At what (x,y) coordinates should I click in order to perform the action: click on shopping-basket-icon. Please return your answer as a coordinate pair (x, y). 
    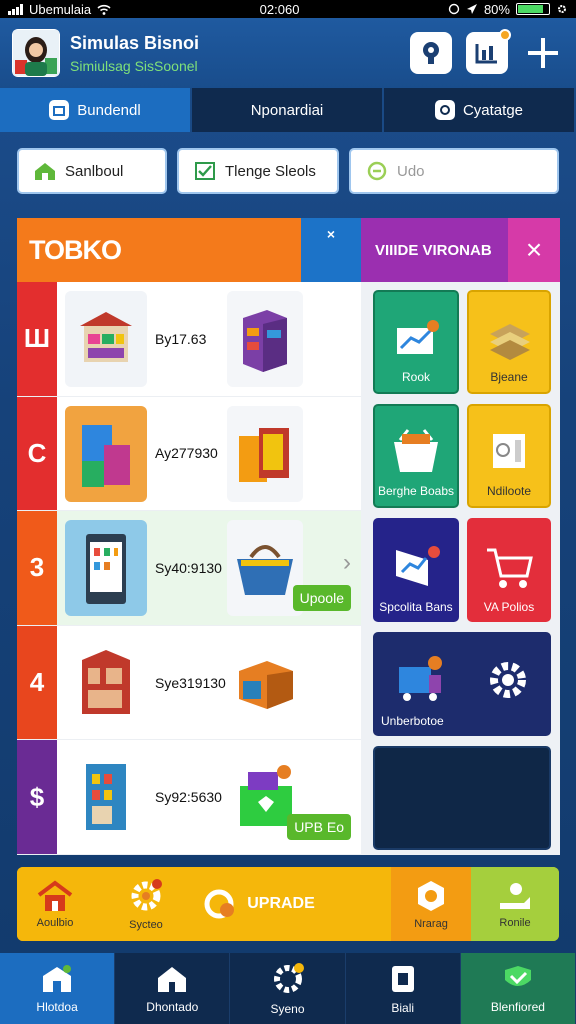
    Looking at the image, I should click on (265, 568).